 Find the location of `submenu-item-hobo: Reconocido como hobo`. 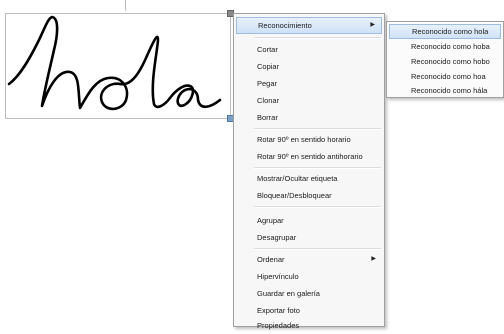

submenu-item-hobo: Reconocido como hobo is located at coordinates (445, 61).